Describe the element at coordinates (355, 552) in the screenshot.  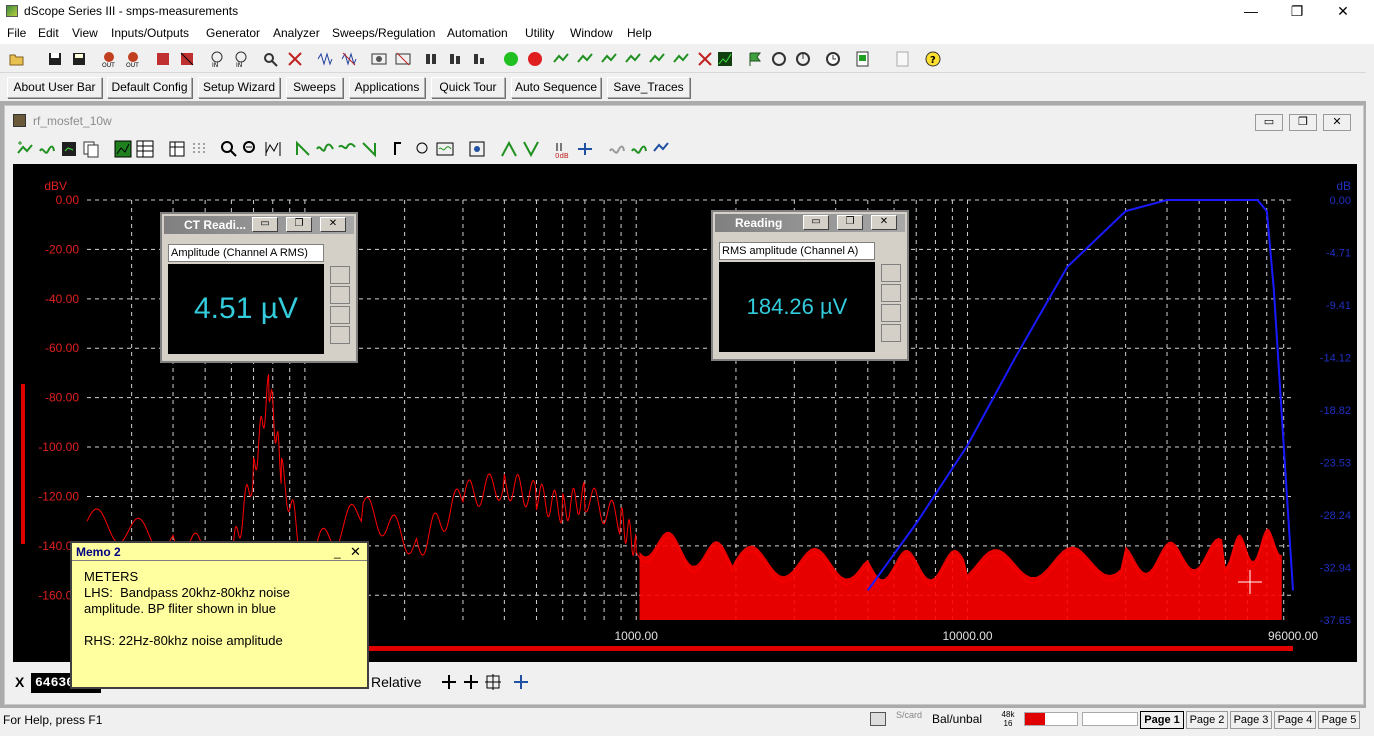
I see `memo-close-button: ✕` at that location.